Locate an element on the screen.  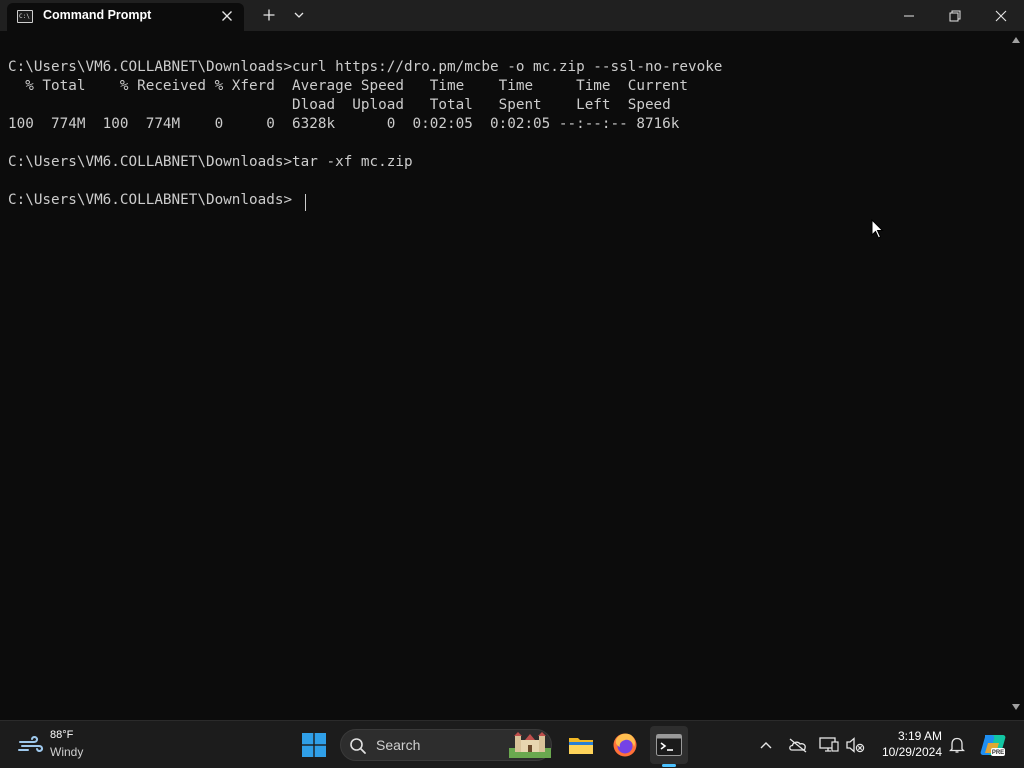
network-icon is located at coordinates (829, 744).